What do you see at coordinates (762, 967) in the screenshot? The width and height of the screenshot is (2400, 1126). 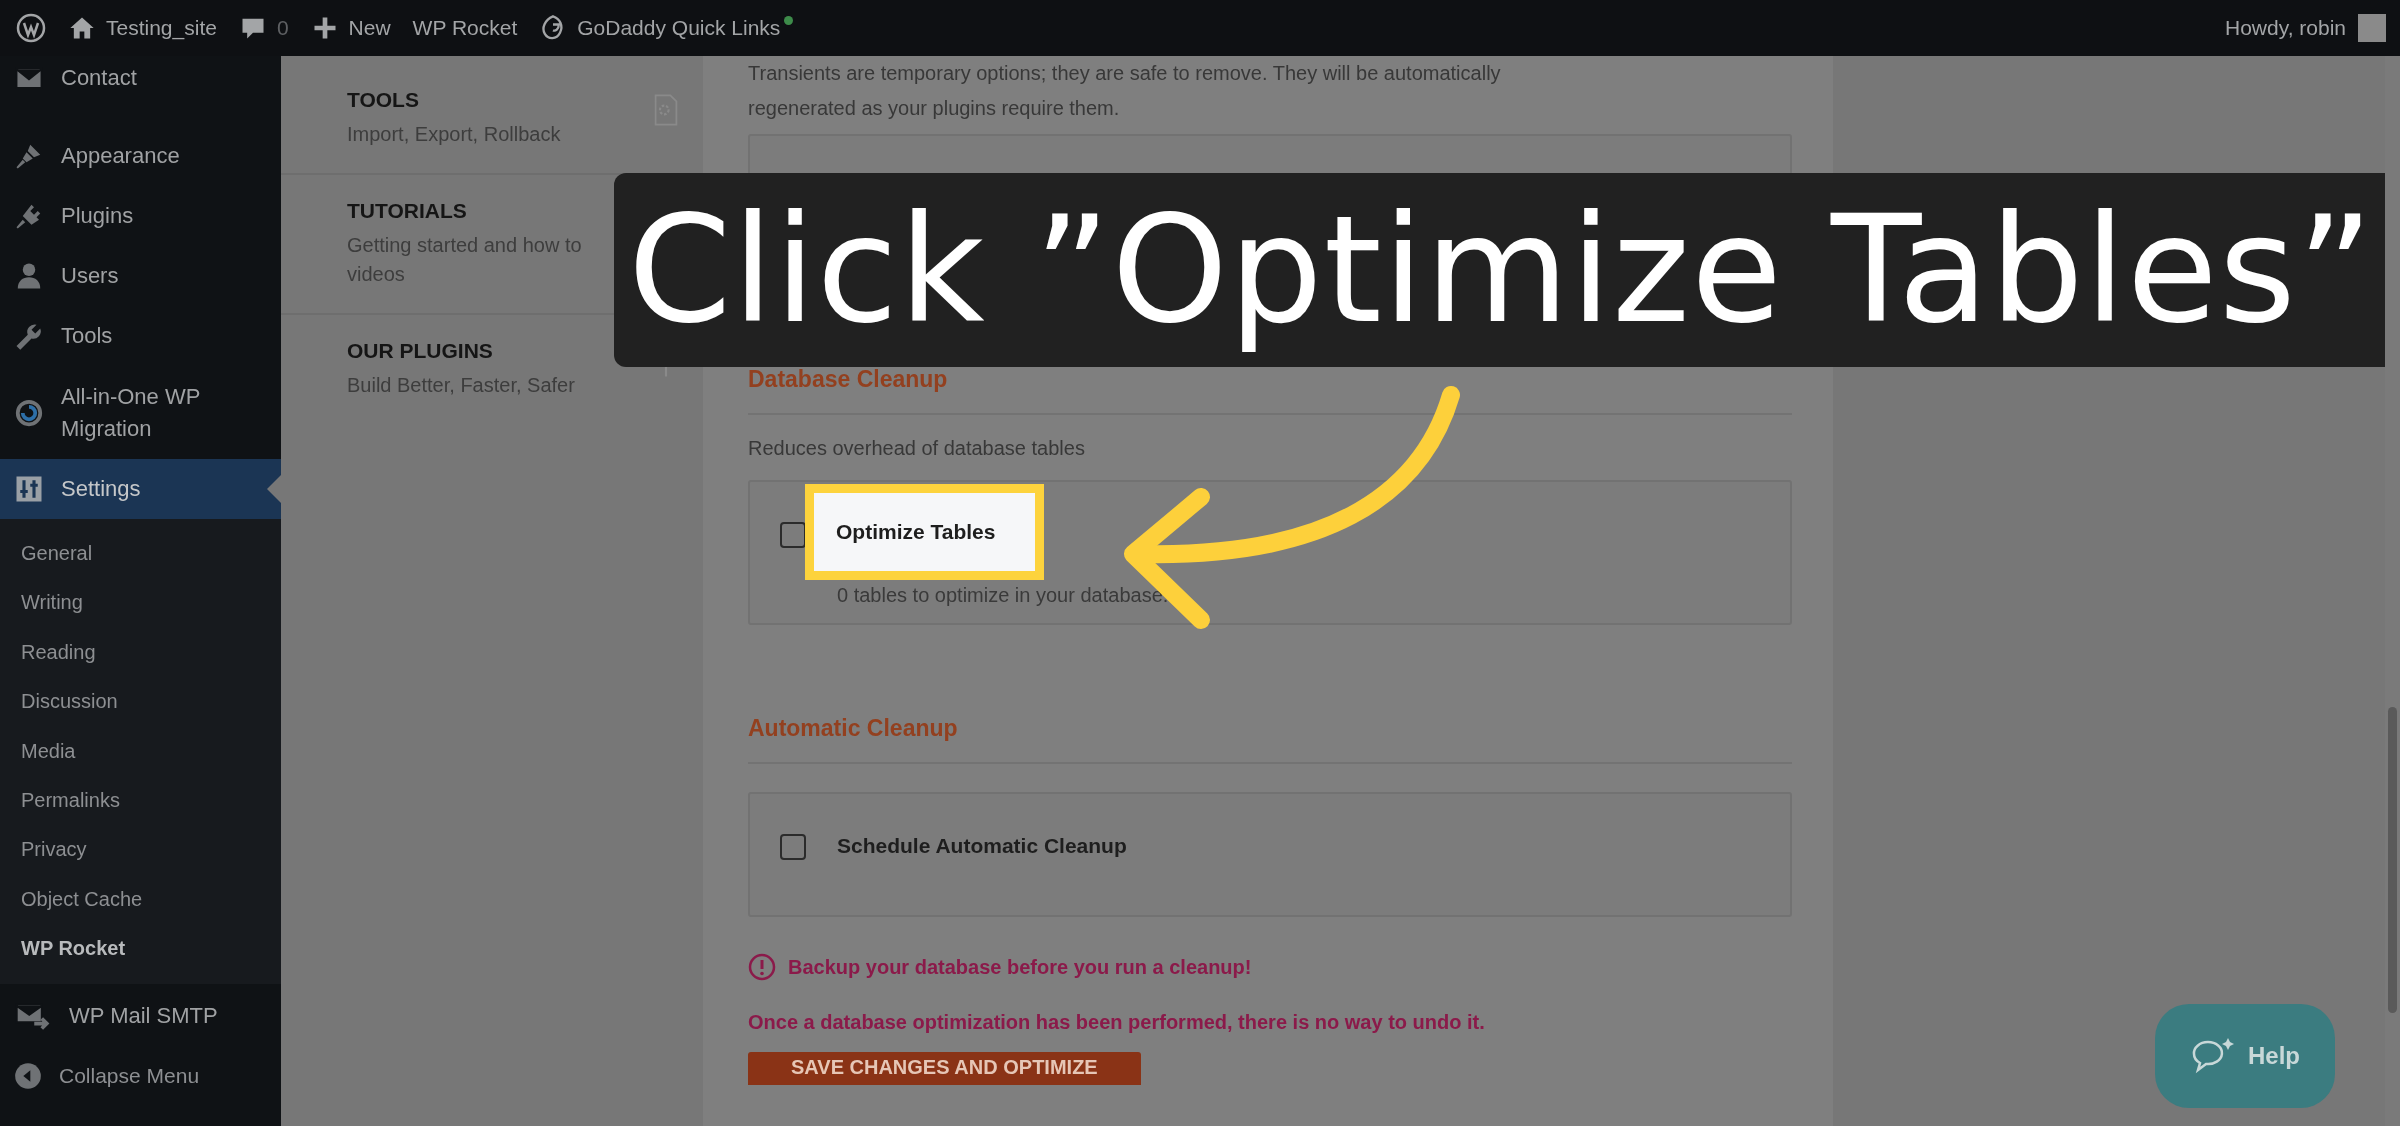 I see `exclamation-circle-icon` at bounding box center [762, 967].